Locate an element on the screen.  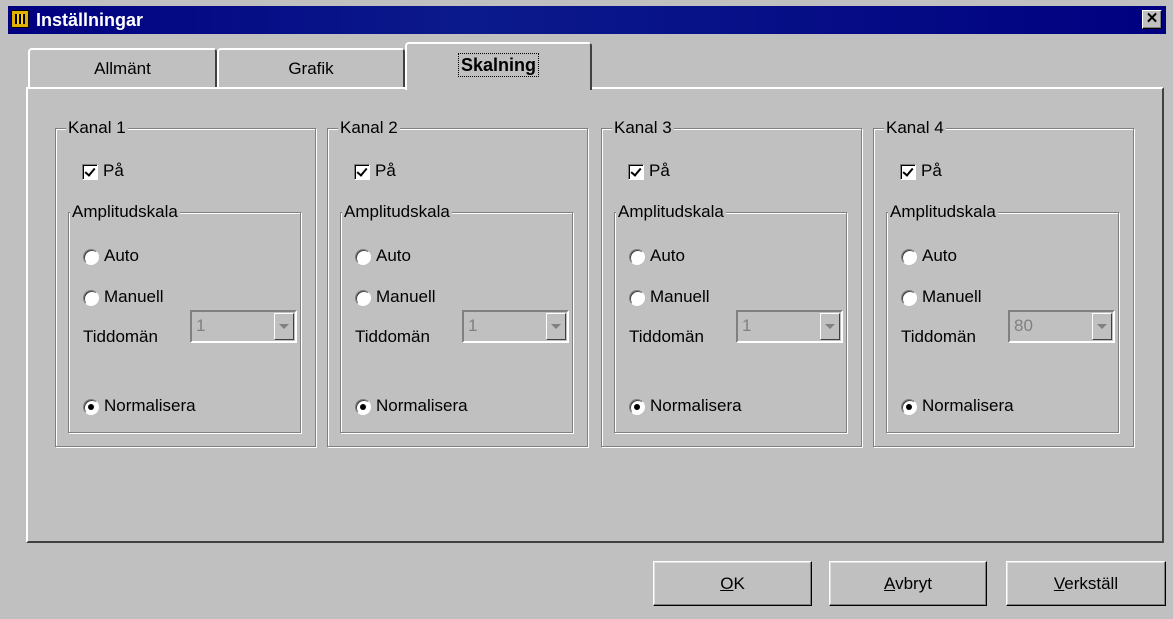
tab-label: Grafik is located at coordinates (311, 68).